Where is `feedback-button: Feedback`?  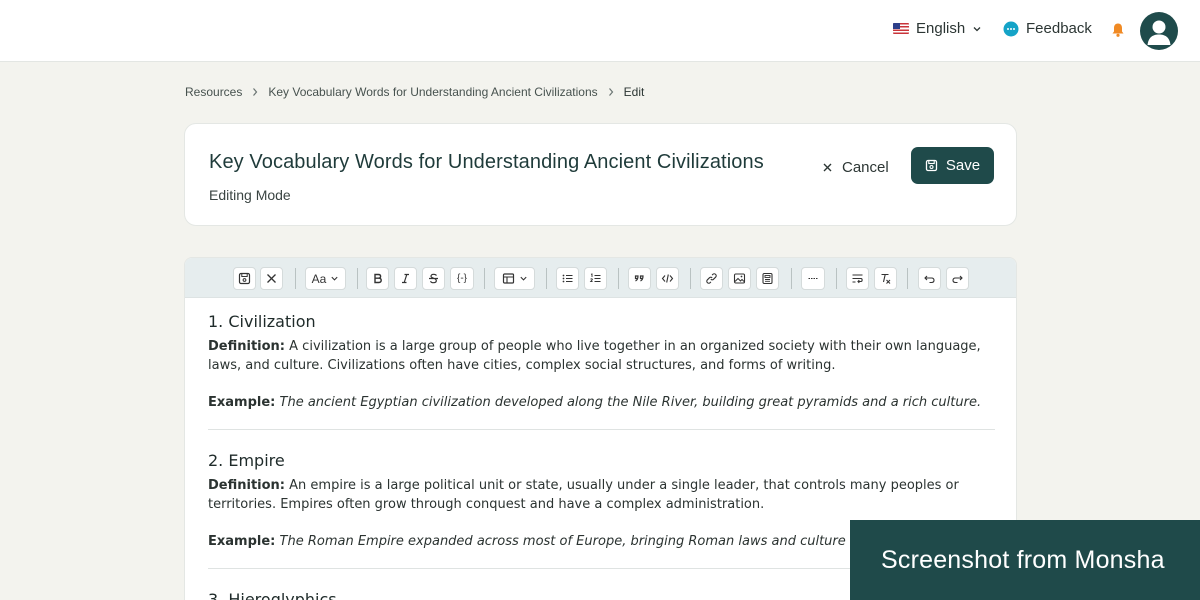 feedback-button: Feedback is located at coordinates (1047, 28).